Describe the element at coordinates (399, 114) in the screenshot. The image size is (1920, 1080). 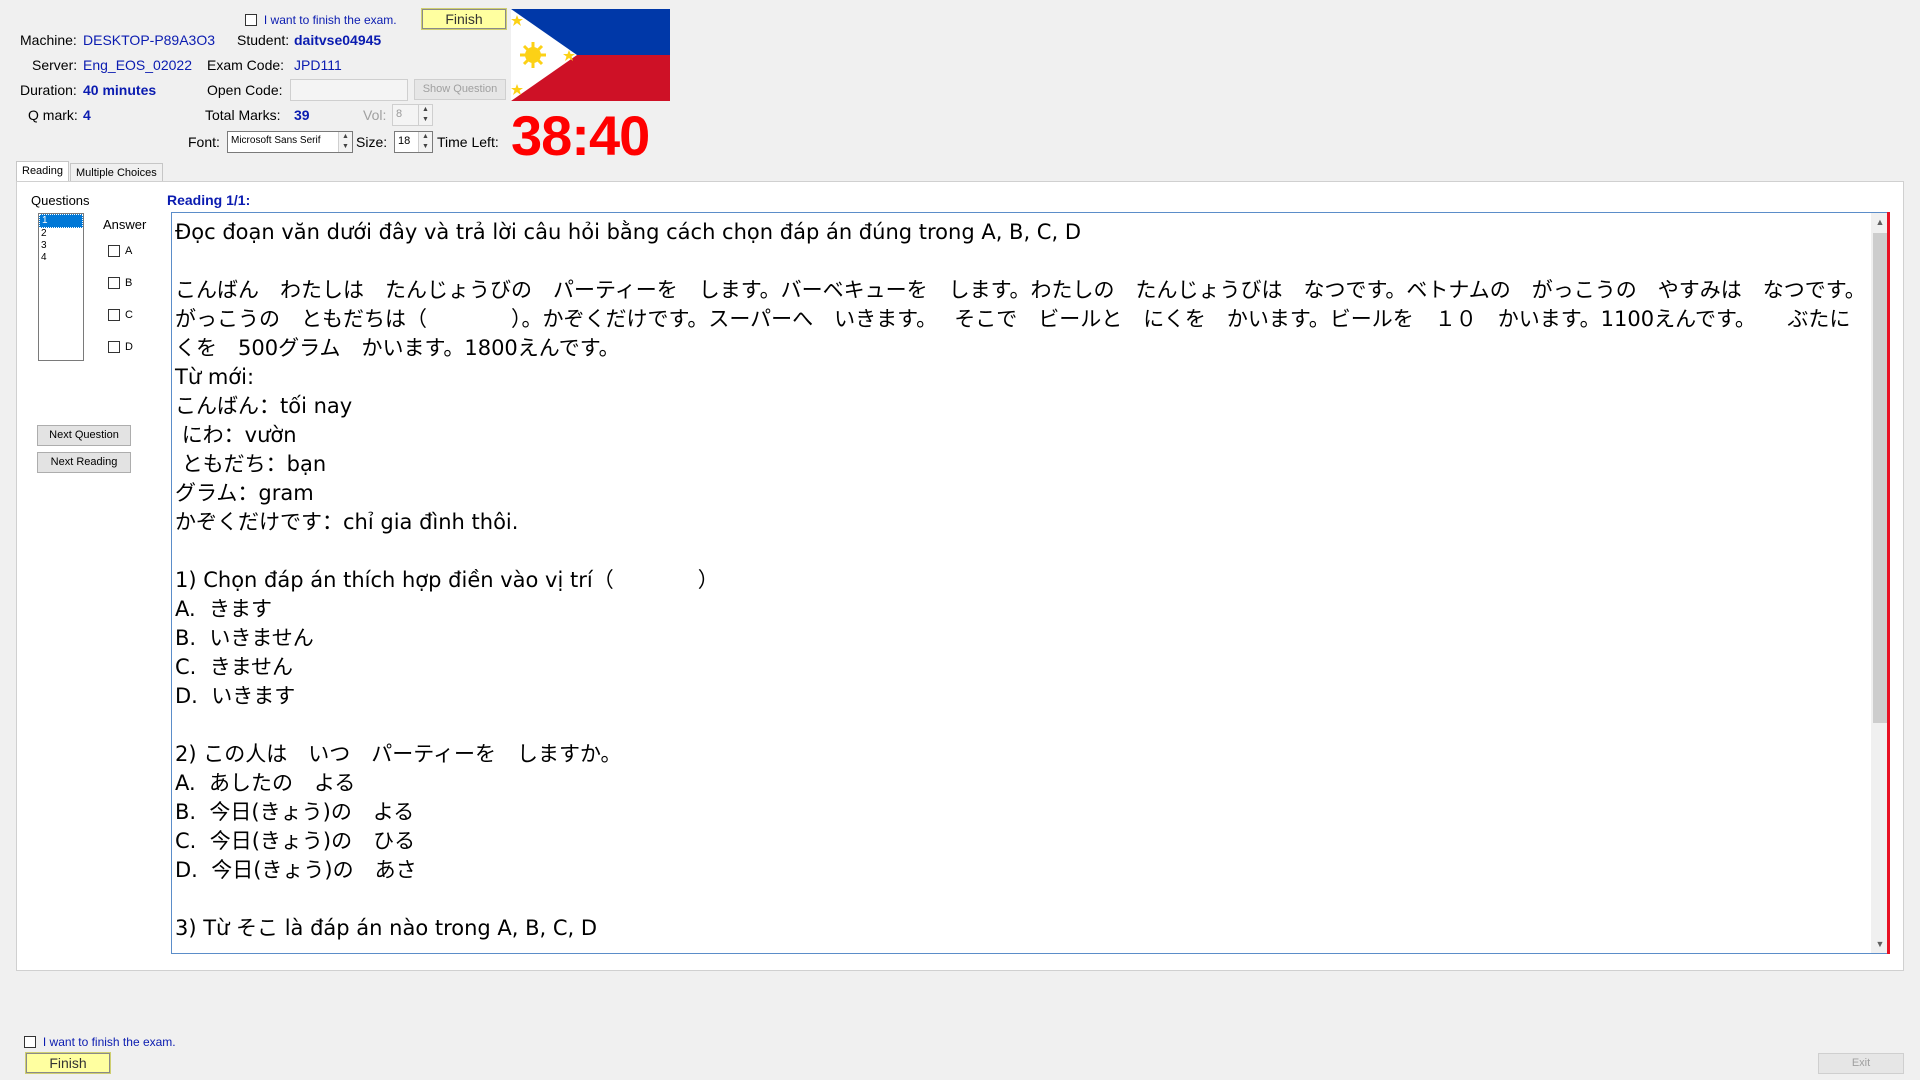
I see `vol-value: 8` at that location.